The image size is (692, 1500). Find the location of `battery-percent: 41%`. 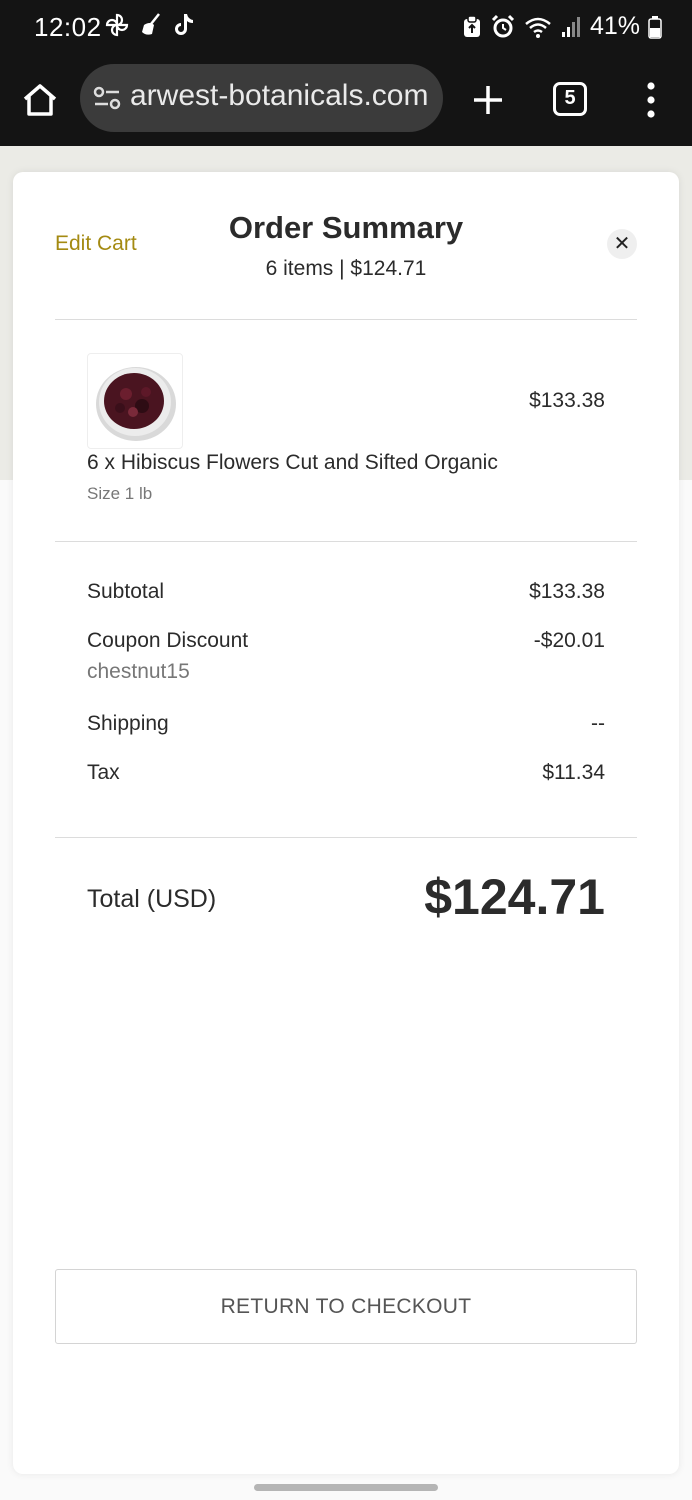

battery-percent: 41% is located at coordinates (614, 26).